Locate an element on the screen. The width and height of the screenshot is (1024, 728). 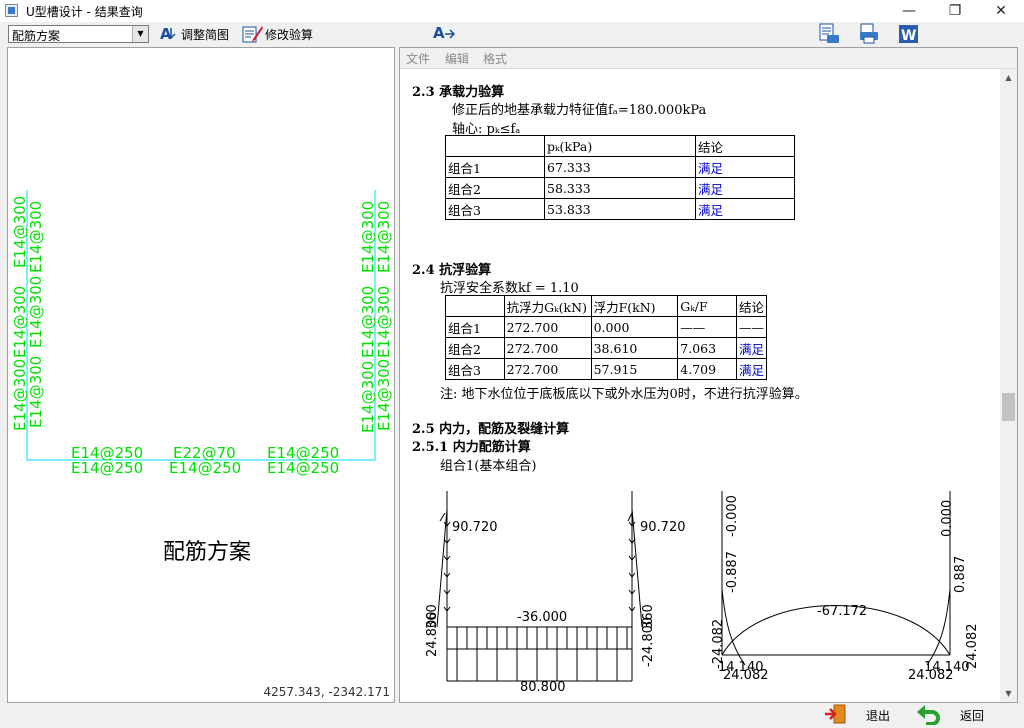
back-label: 返回 is located at coordinates (972, 715).